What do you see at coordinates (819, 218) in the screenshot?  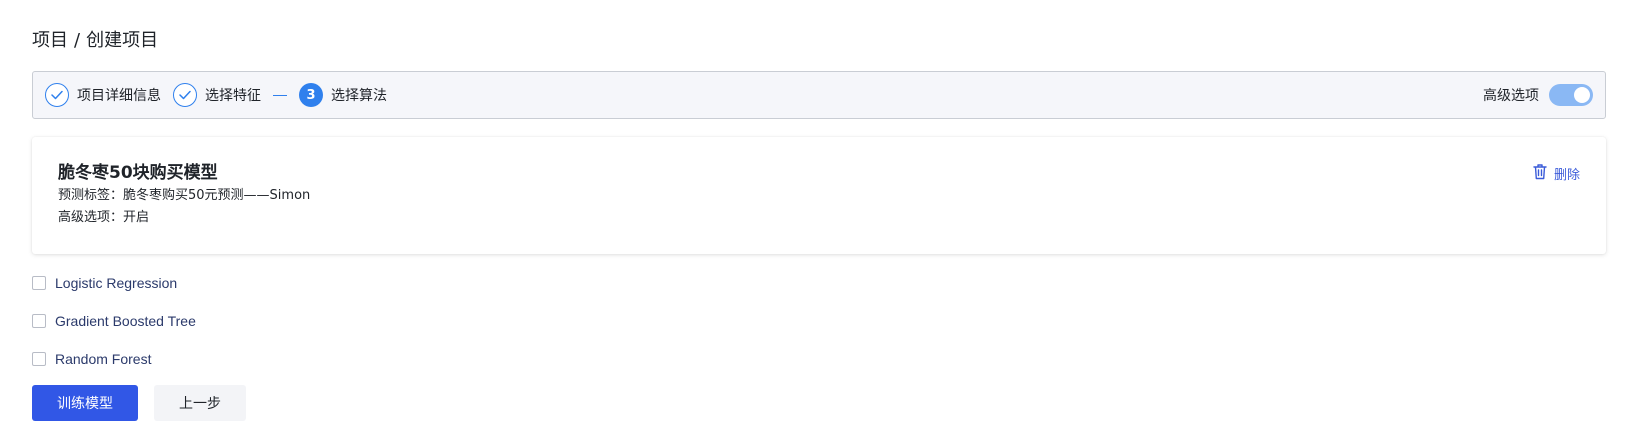 I see `advanced-options-row: 高级选项：开启` at bounding box center [819, 218].